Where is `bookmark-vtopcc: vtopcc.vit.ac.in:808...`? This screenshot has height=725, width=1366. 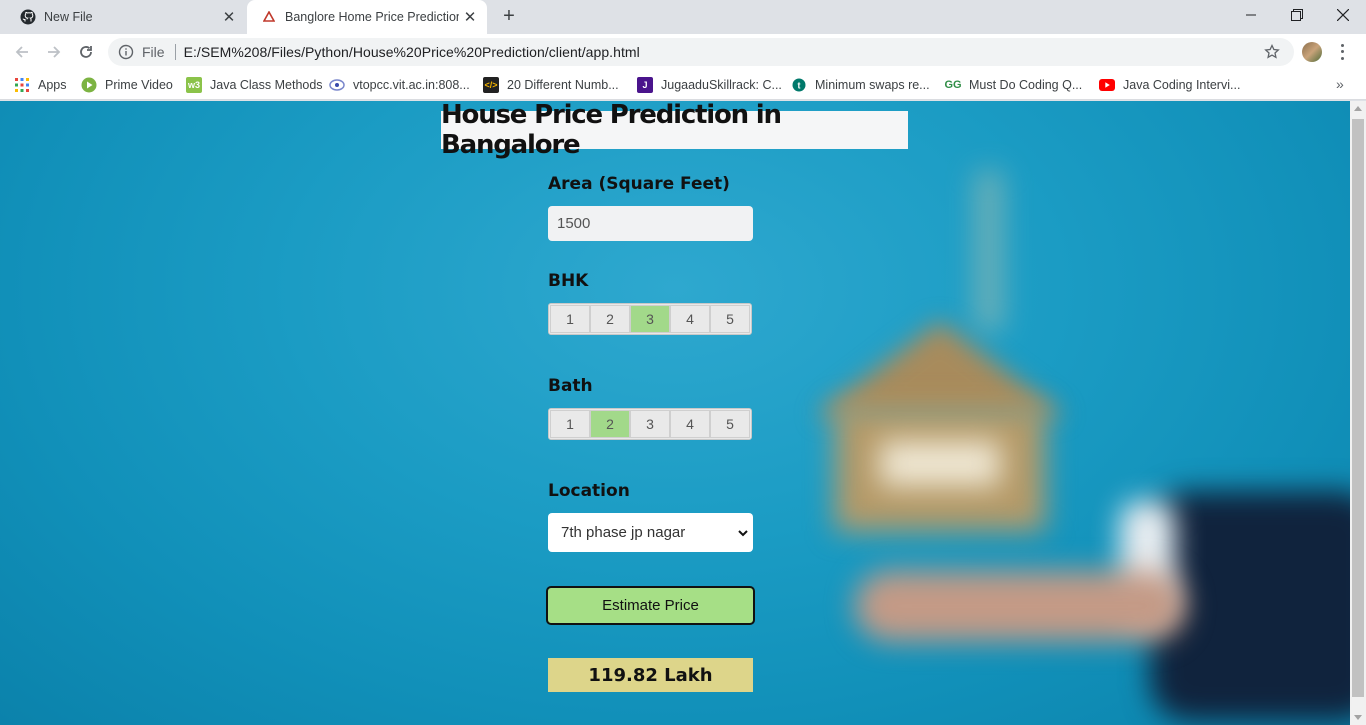 bookmark-vtopcc: vtopcc.vit.ac.in:808... is located at coordinates (399, 85).